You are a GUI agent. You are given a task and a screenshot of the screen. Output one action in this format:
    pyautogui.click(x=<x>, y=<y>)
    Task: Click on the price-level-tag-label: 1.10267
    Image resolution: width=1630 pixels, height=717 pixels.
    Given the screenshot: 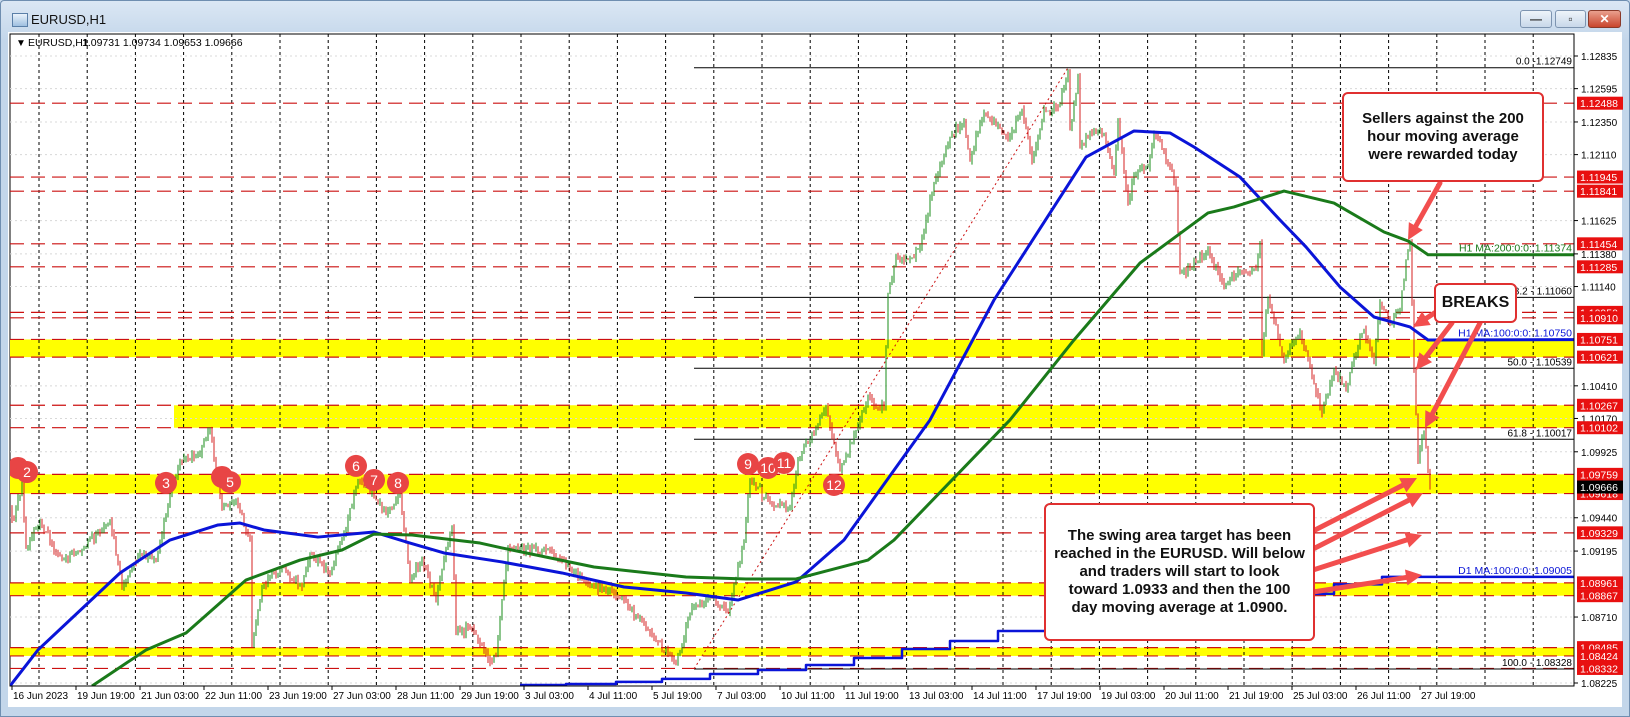 What is the action you would take?
    pyautogui.click(x=1599, y=406)
    